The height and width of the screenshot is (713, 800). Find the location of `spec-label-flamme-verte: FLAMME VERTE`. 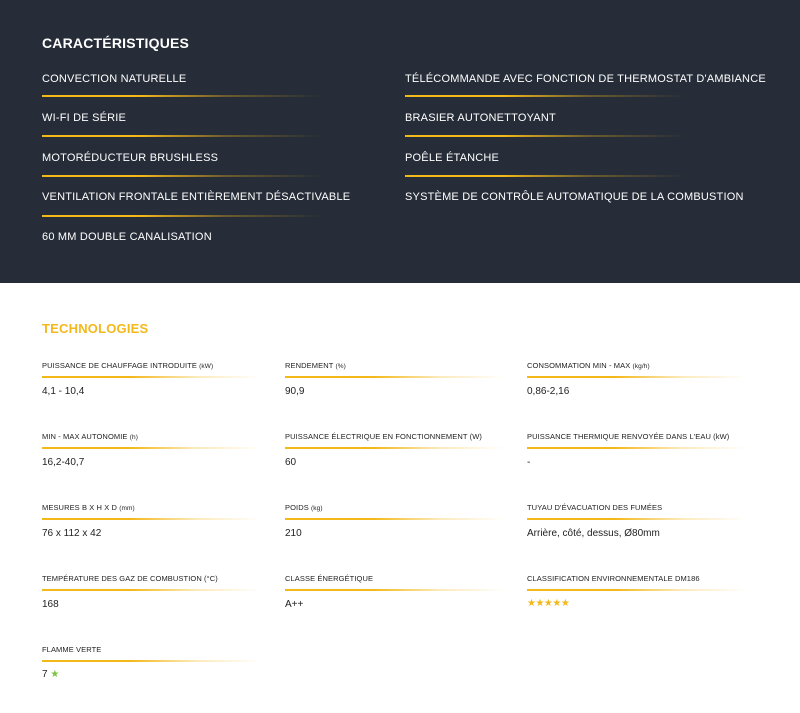

spec-label-flamme-verte: FLAMME VERTE is located at coordinates (72, 649).